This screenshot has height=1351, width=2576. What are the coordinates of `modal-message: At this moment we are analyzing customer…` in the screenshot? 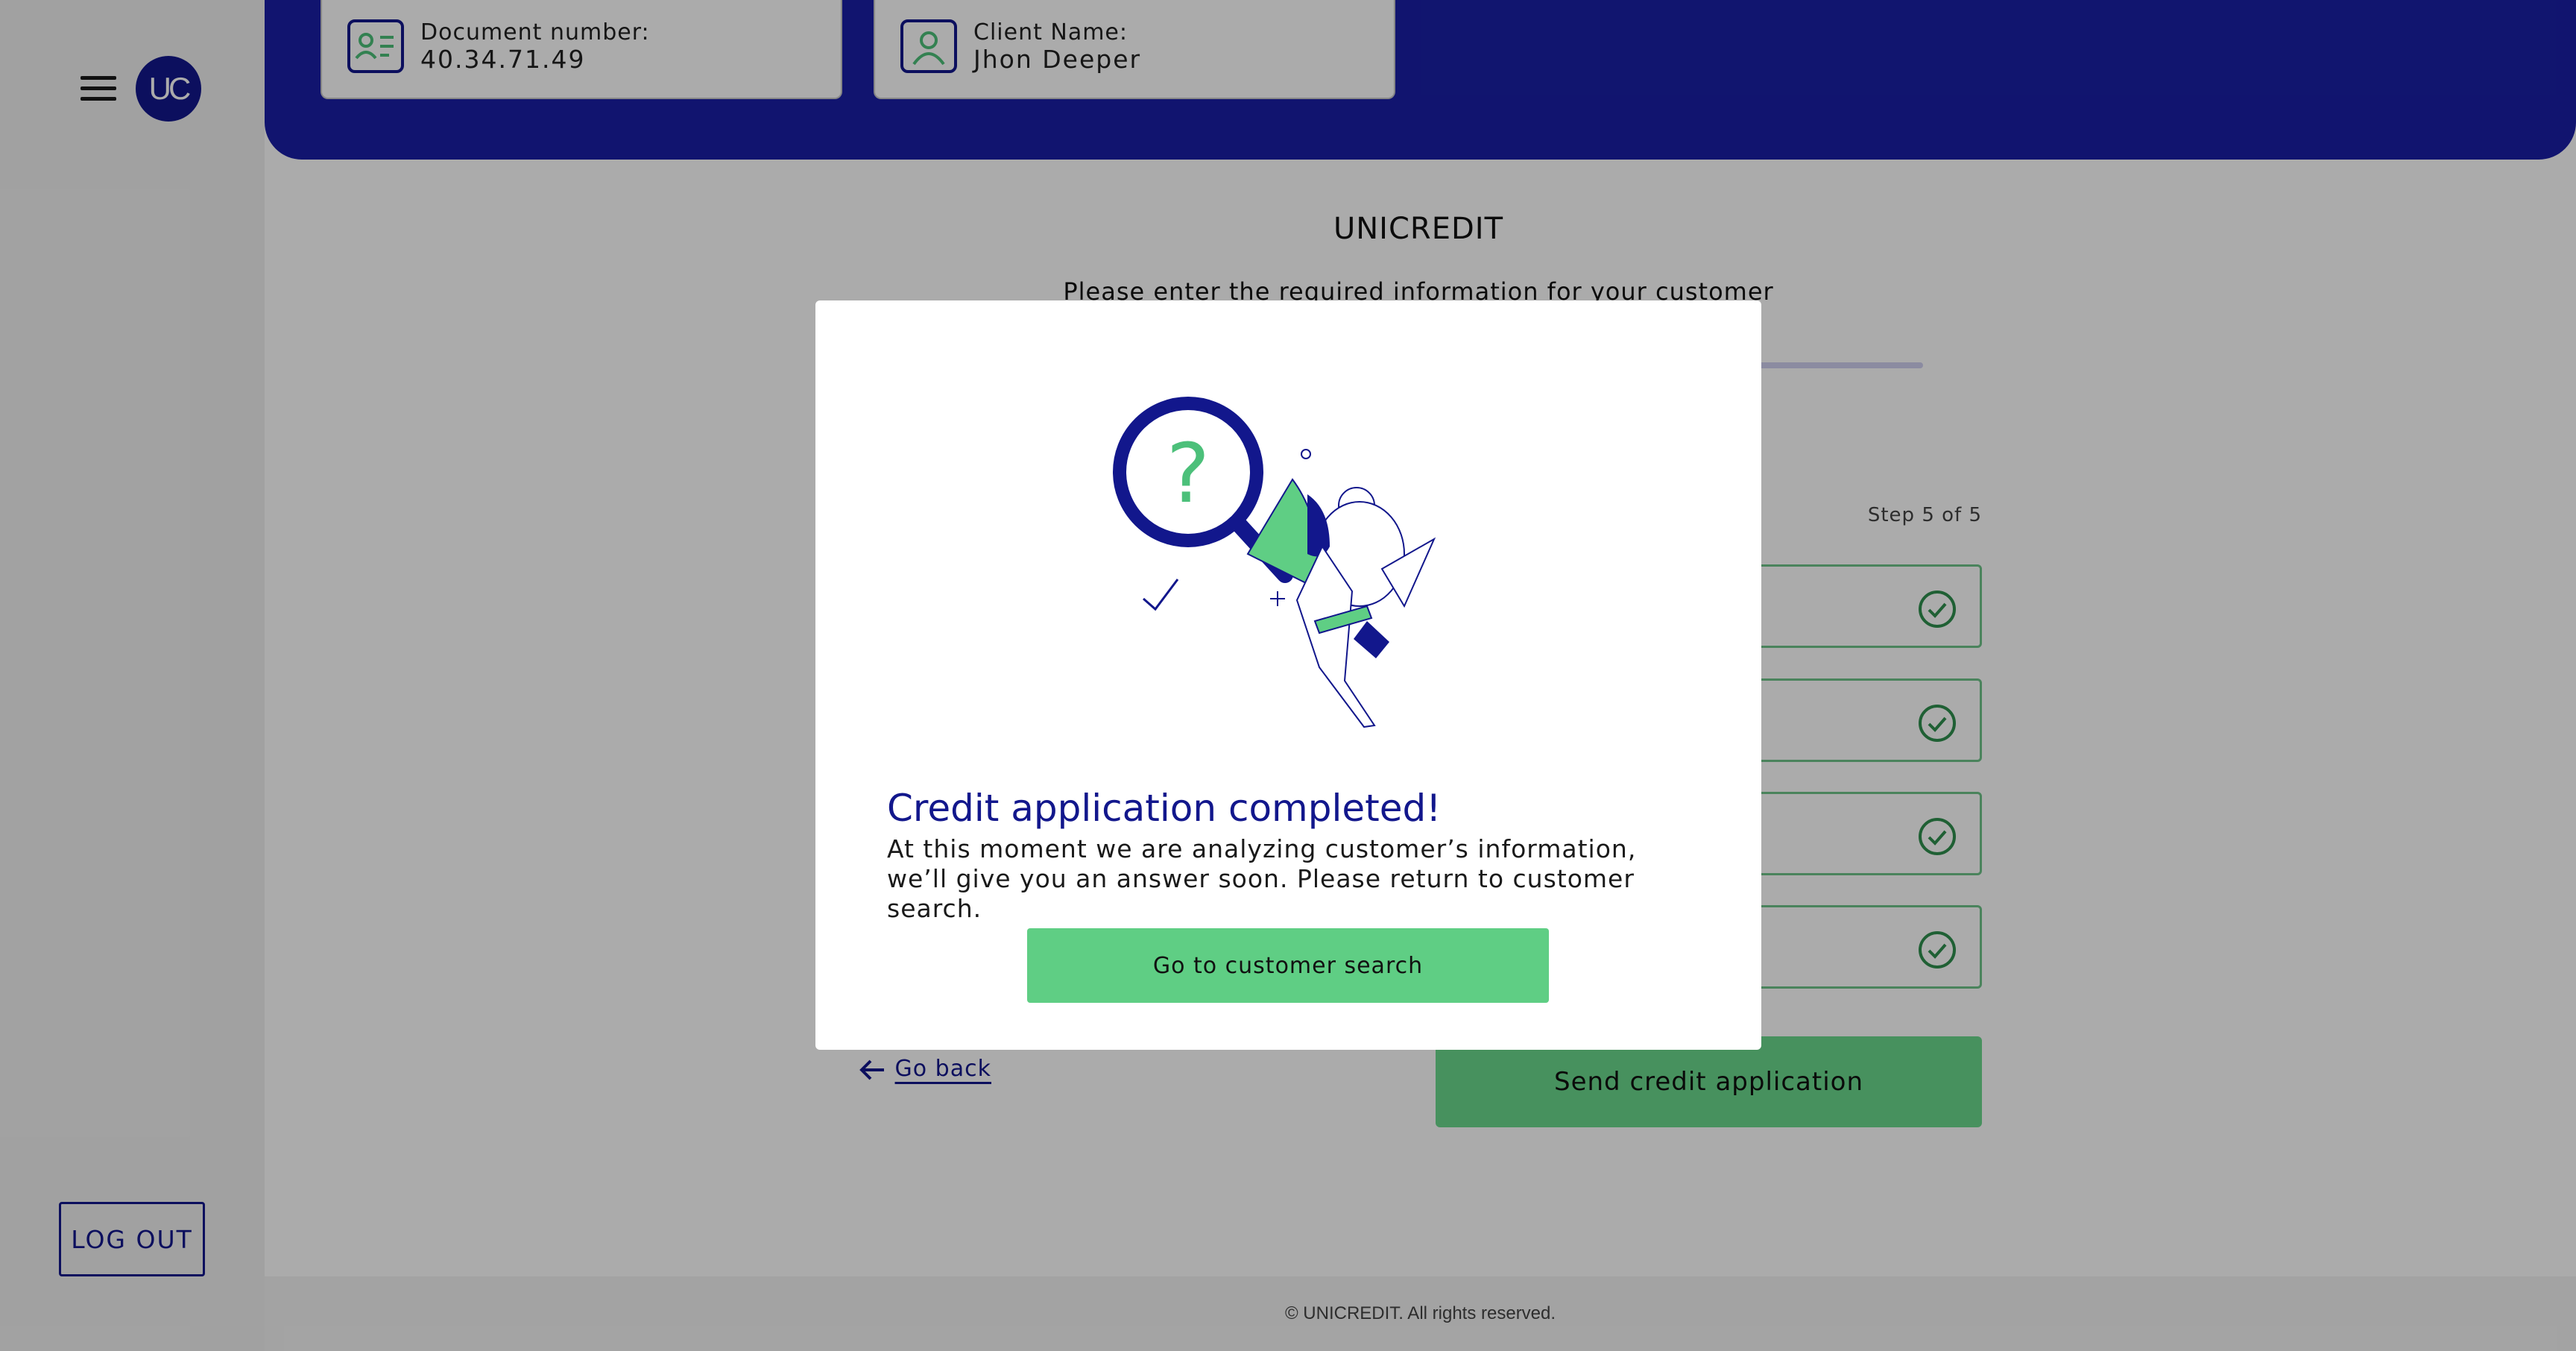 It's located at (1262, 878).